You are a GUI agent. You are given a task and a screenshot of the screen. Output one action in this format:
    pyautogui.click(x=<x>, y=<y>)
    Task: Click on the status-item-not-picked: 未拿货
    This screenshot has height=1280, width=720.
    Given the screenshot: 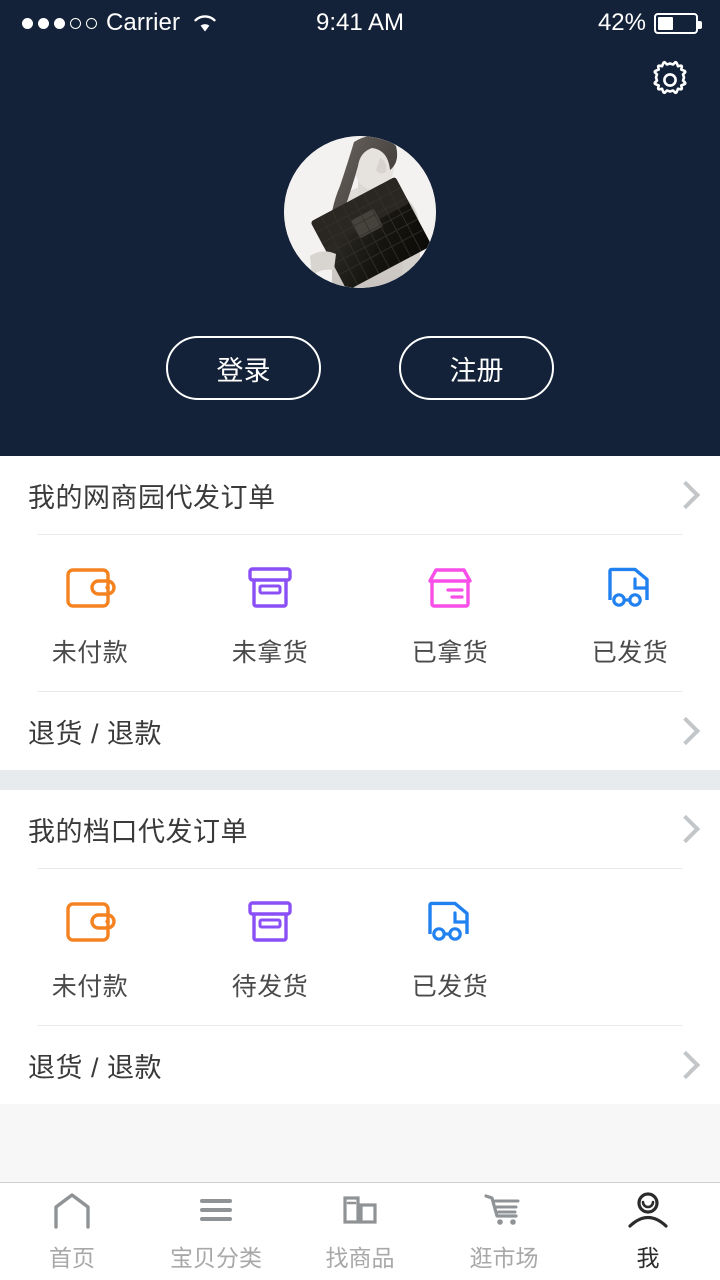 What is the action you would take?
    pyautogui.click(x=270, y=615)
    